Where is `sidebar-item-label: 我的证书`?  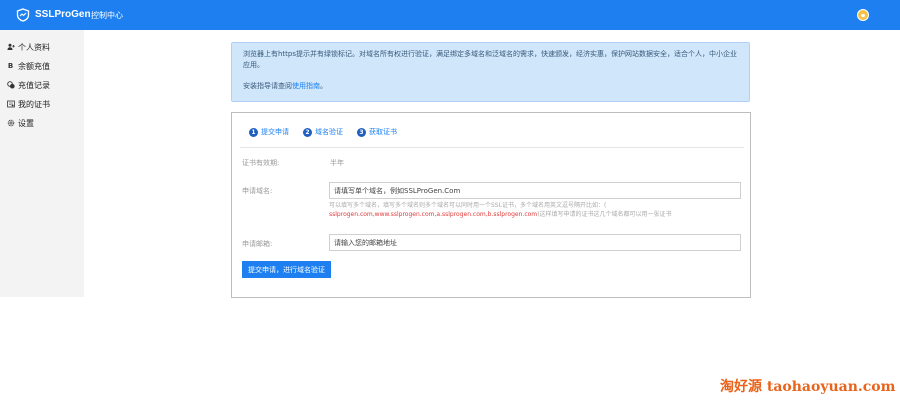
sidebar-item-label: 我的证书 is located at coordinates (34, 104).